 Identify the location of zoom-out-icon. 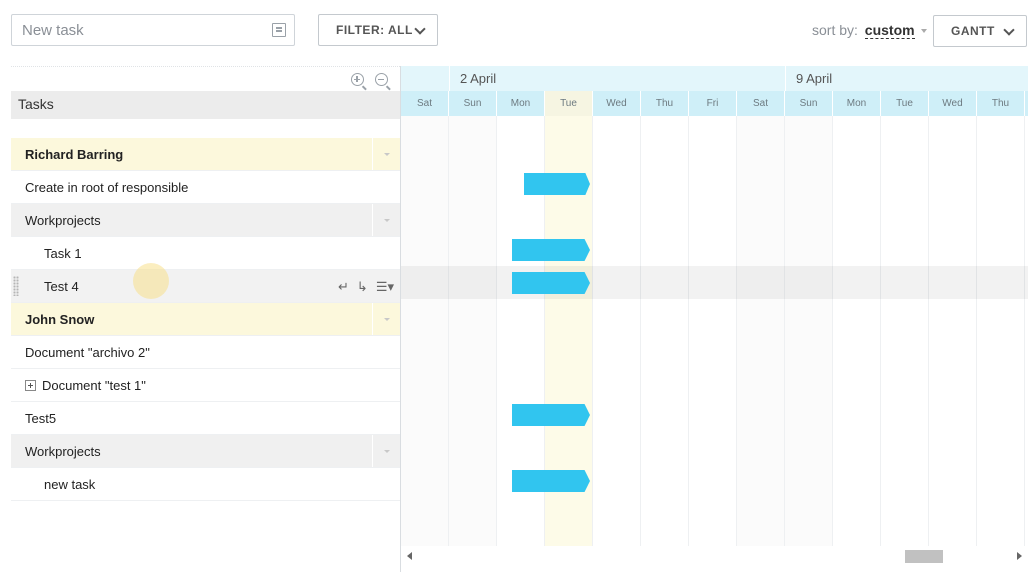
(381, 79).